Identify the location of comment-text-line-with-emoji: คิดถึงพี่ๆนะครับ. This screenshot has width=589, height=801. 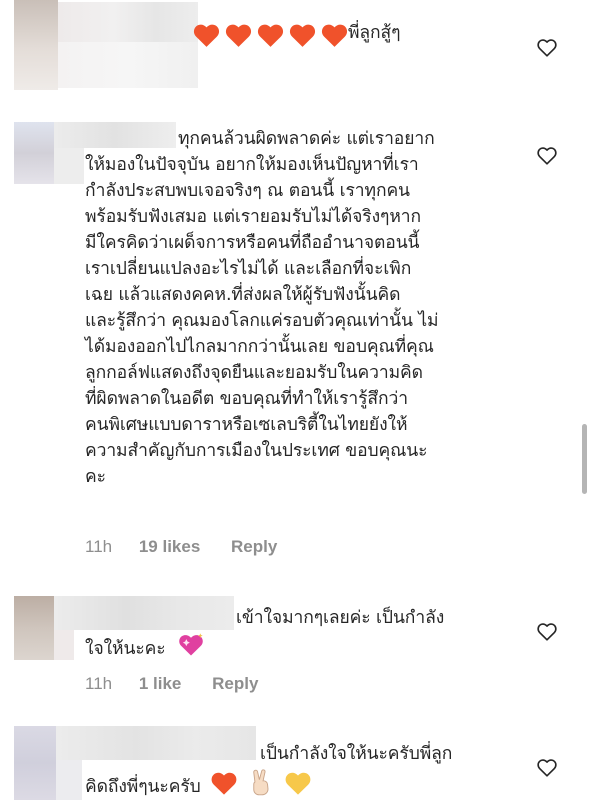
(198, 784).